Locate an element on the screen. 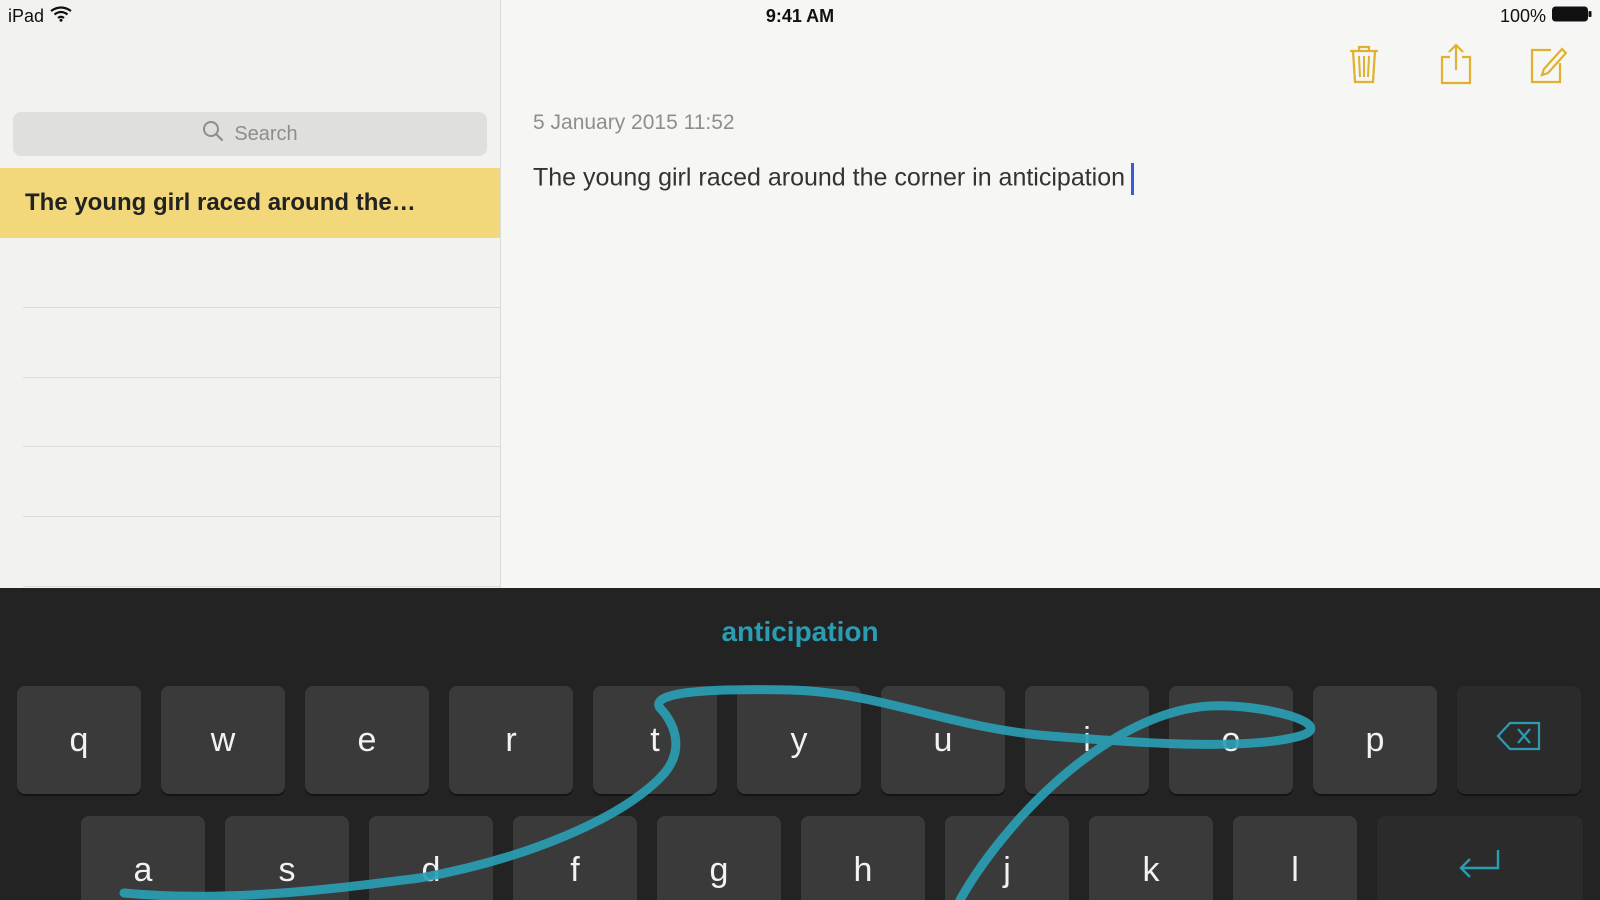  key-s: s is located at coordinates (287, 858).